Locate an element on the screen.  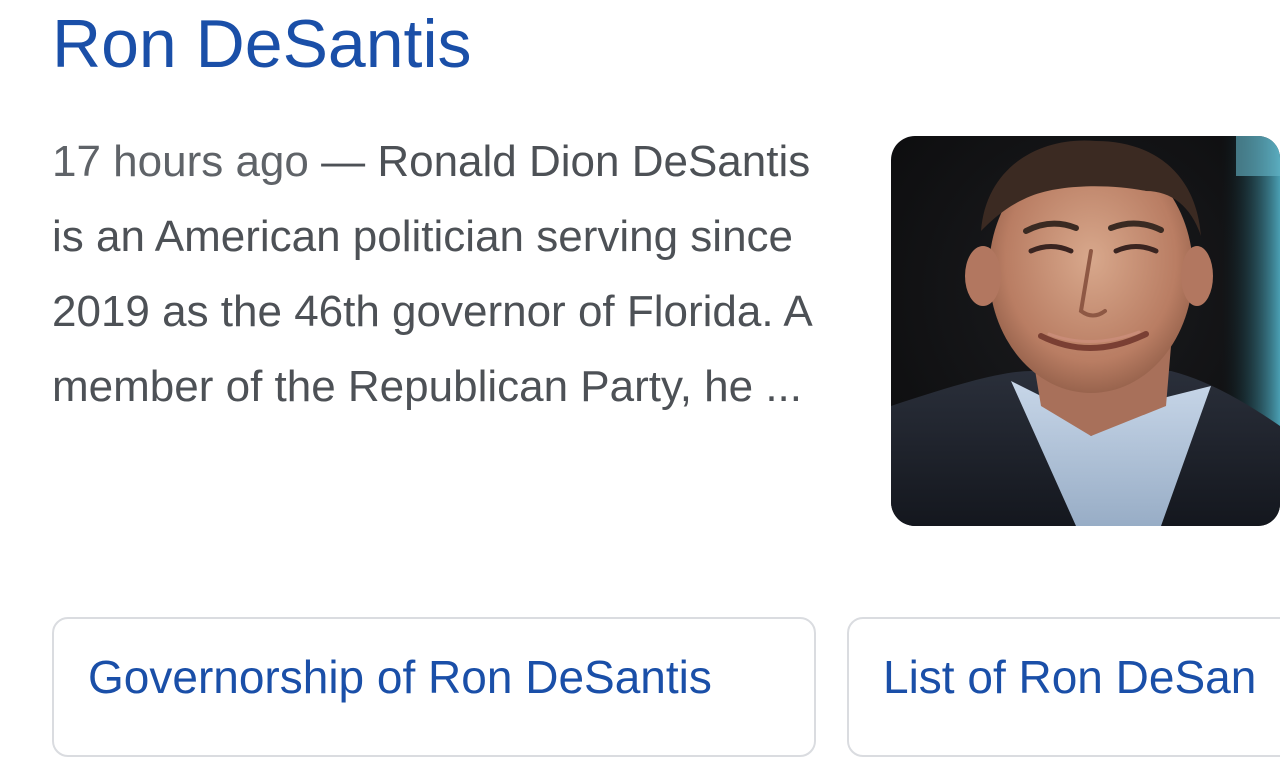
related-link-chip: Governorship of Ron DeSantis is located at coordinates (434, 687).